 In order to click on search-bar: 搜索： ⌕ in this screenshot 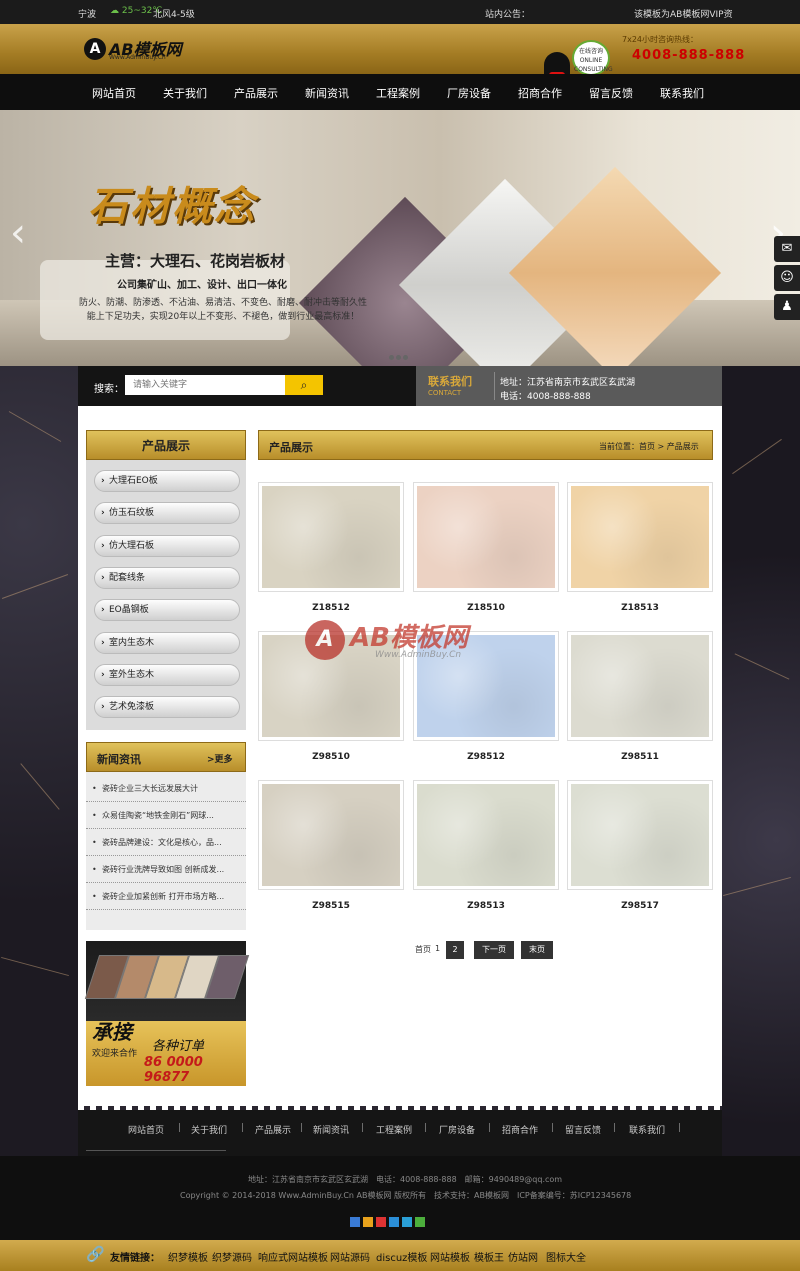, I will do `click(247, 386)`.